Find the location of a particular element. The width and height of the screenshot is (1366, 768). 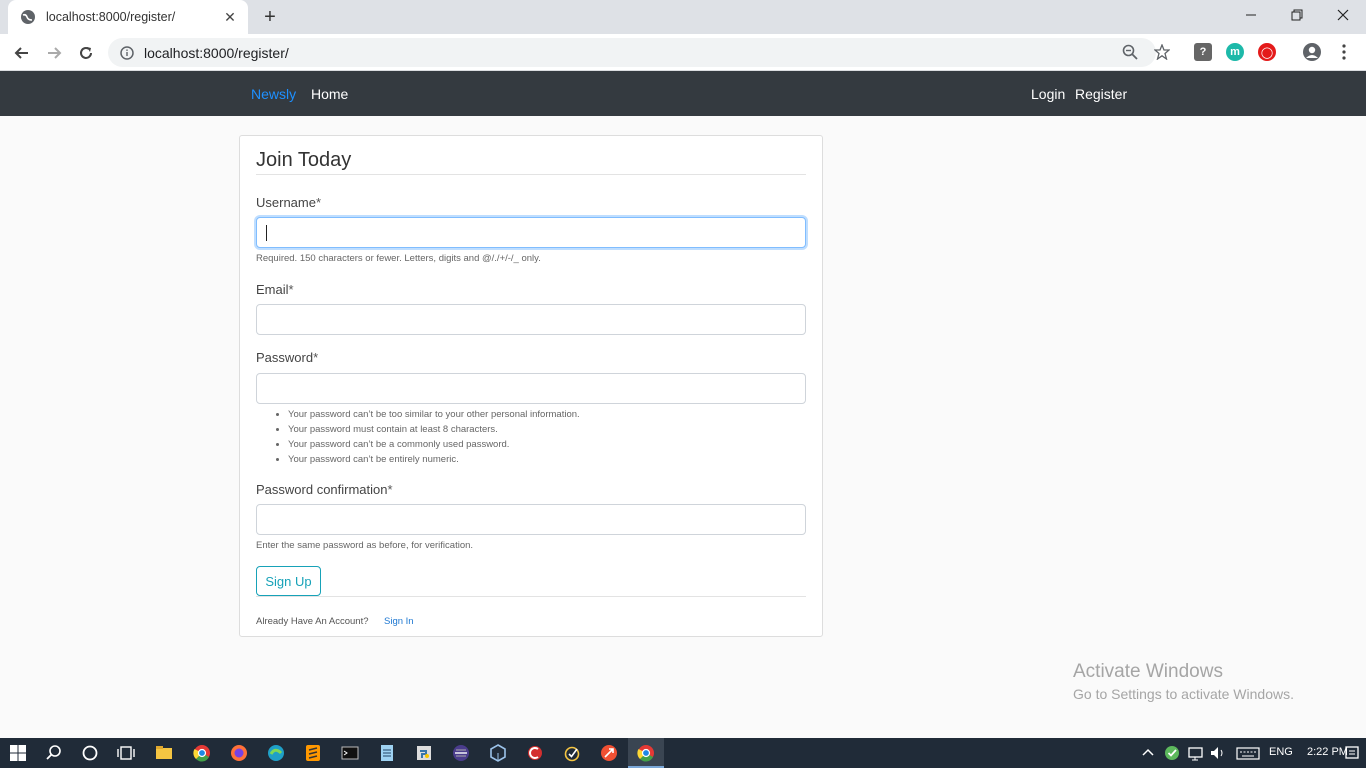

git-app-icon is located at coordinates (609, 753).